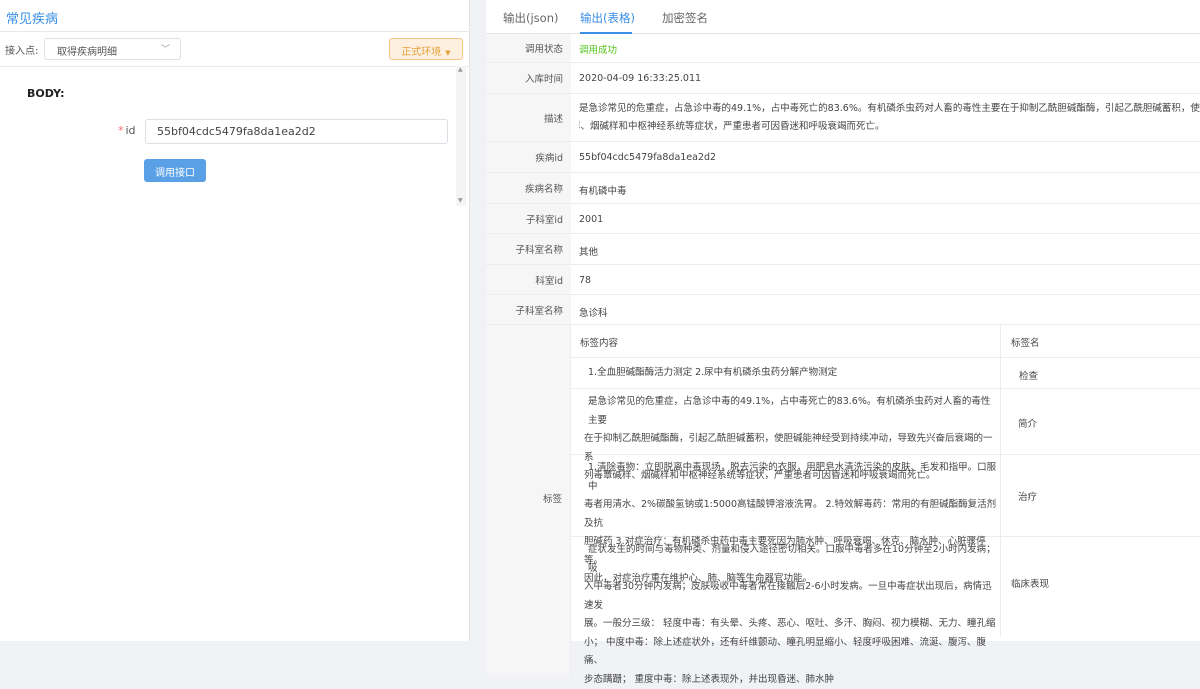 The height and width of the screenshot is (689, 1200). Describe the element at coordinates (447, 53) in the screenshot. I see `caret-down-icon: ▼` at that location.